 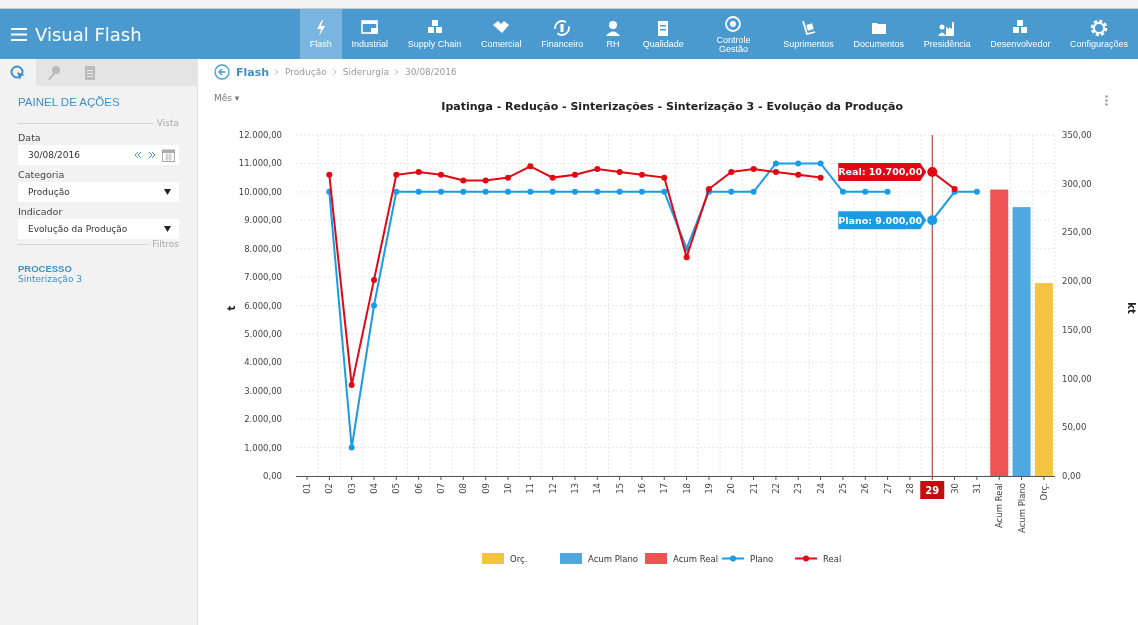 I want to click on period-dropdown: Mês ▾, so click(x=227, y=98).